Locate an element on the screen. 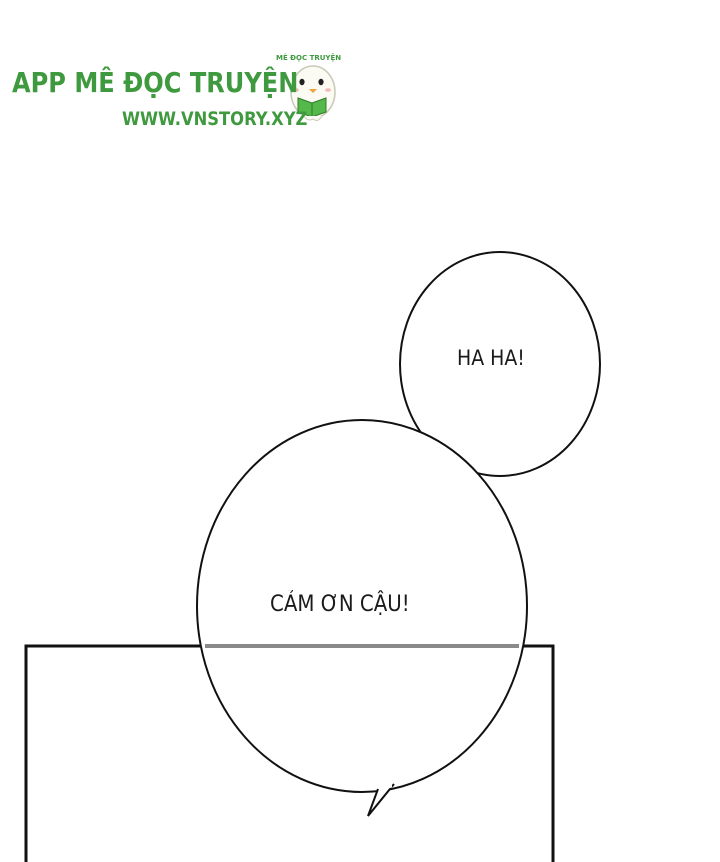 The image size is (720, 862). watermark-title: APP MÊ ĐỌC TRUYỆN is located at coordinates (155, 82).